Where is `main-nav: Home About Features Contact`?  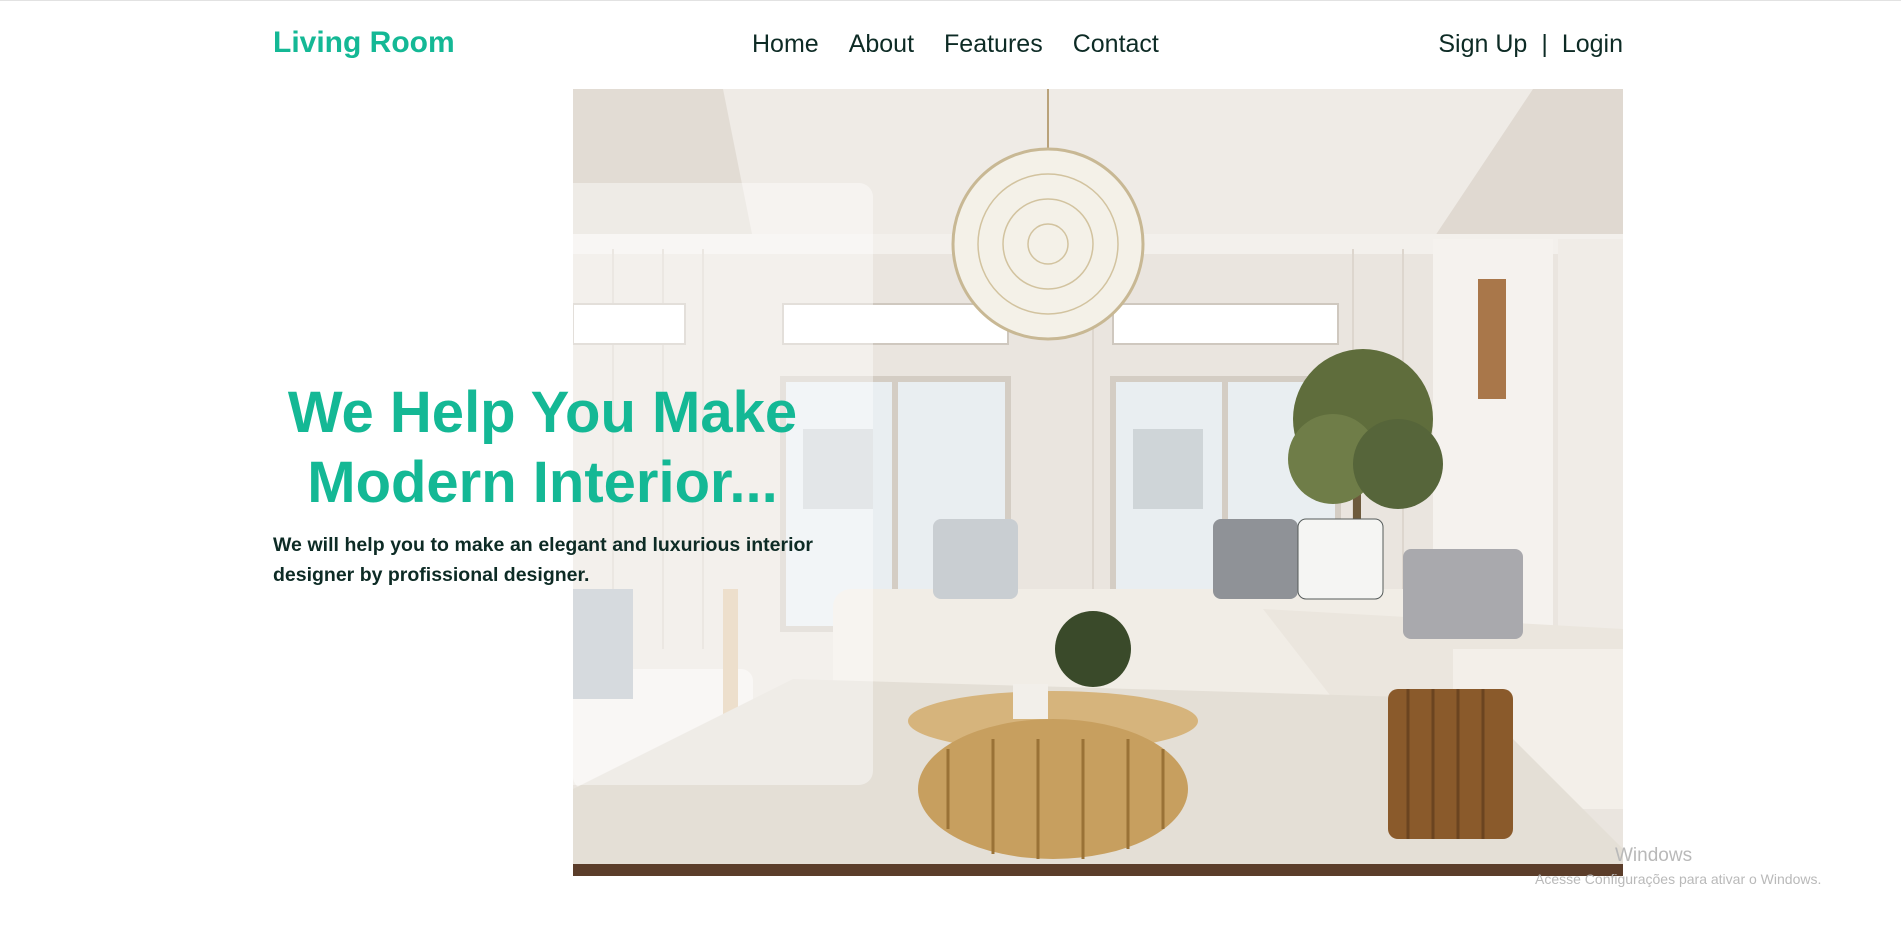 main-nav: Home About Features Contact is located at coordinates (955, 44).